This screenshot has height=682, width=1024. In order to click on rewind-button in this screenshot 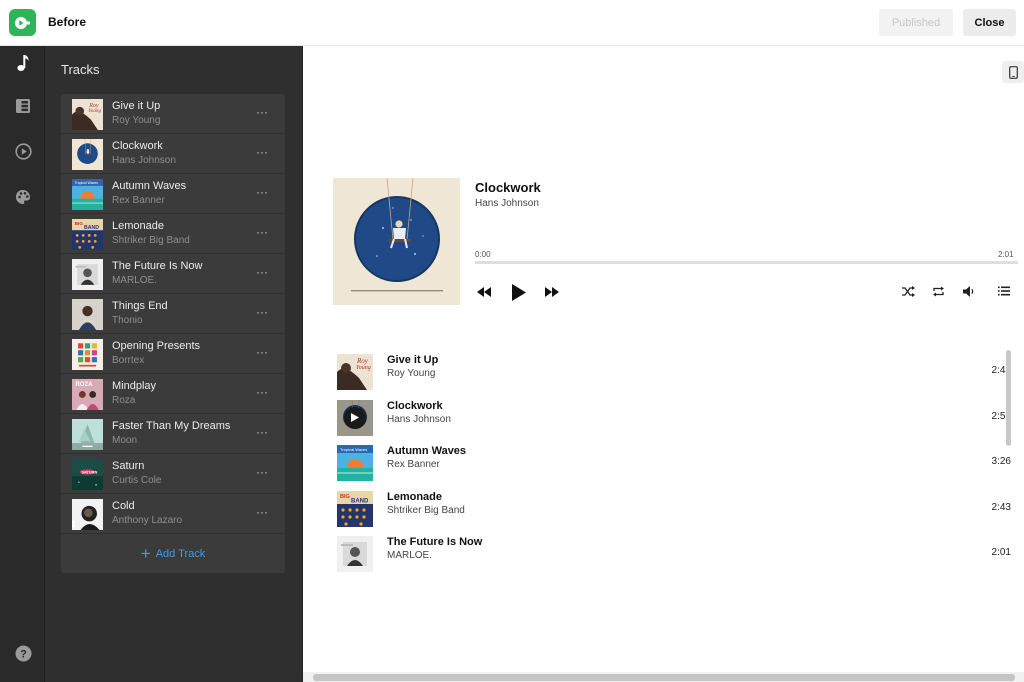, I will do `click(484, 292)`.